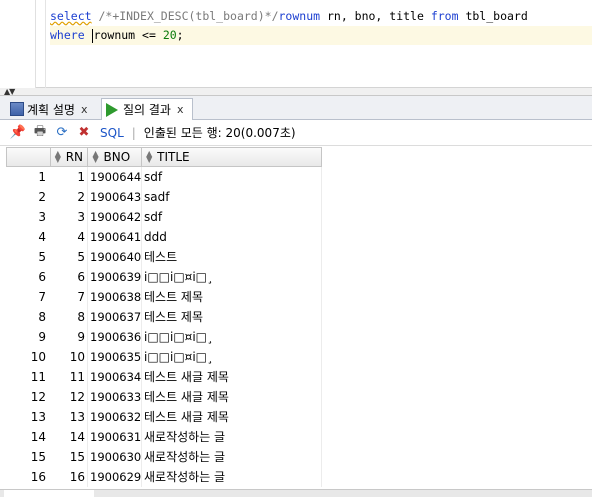 This screenshot has height=497, width=592. What do you see at coordinates (42, 257) in the screenshot?
I see `row-number: 5` at bounding box center [42, 257].